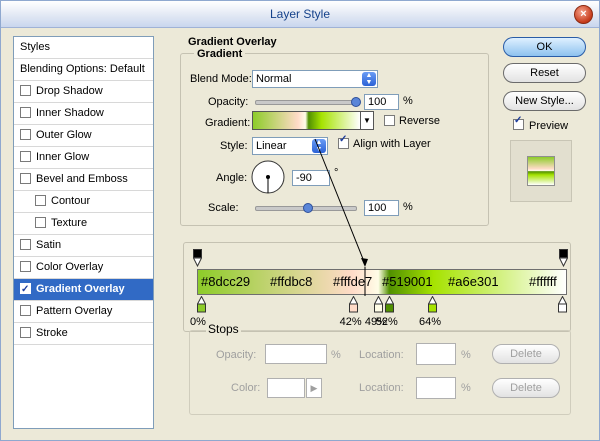 This screenshot has width=600, height=441. What do you see at coordinates (83, 246) in the screenshot?
I see `style-item-satin: Satin` at bounding box center [83, 246].